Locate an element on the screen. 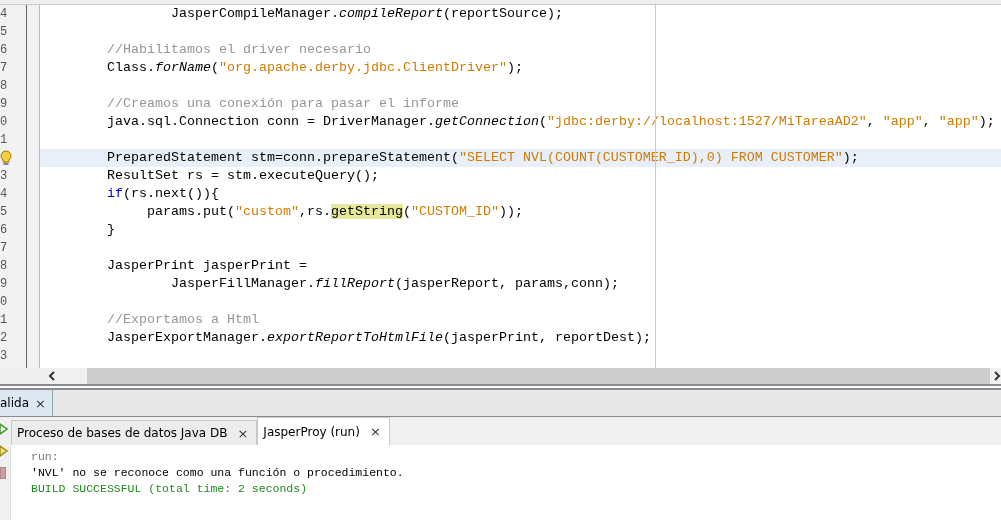 This screenshot has width=1001, height=520. output-line: BUILD SUCCESSFUL (total time: 2 seconds) is located at coordinates (169, 489).